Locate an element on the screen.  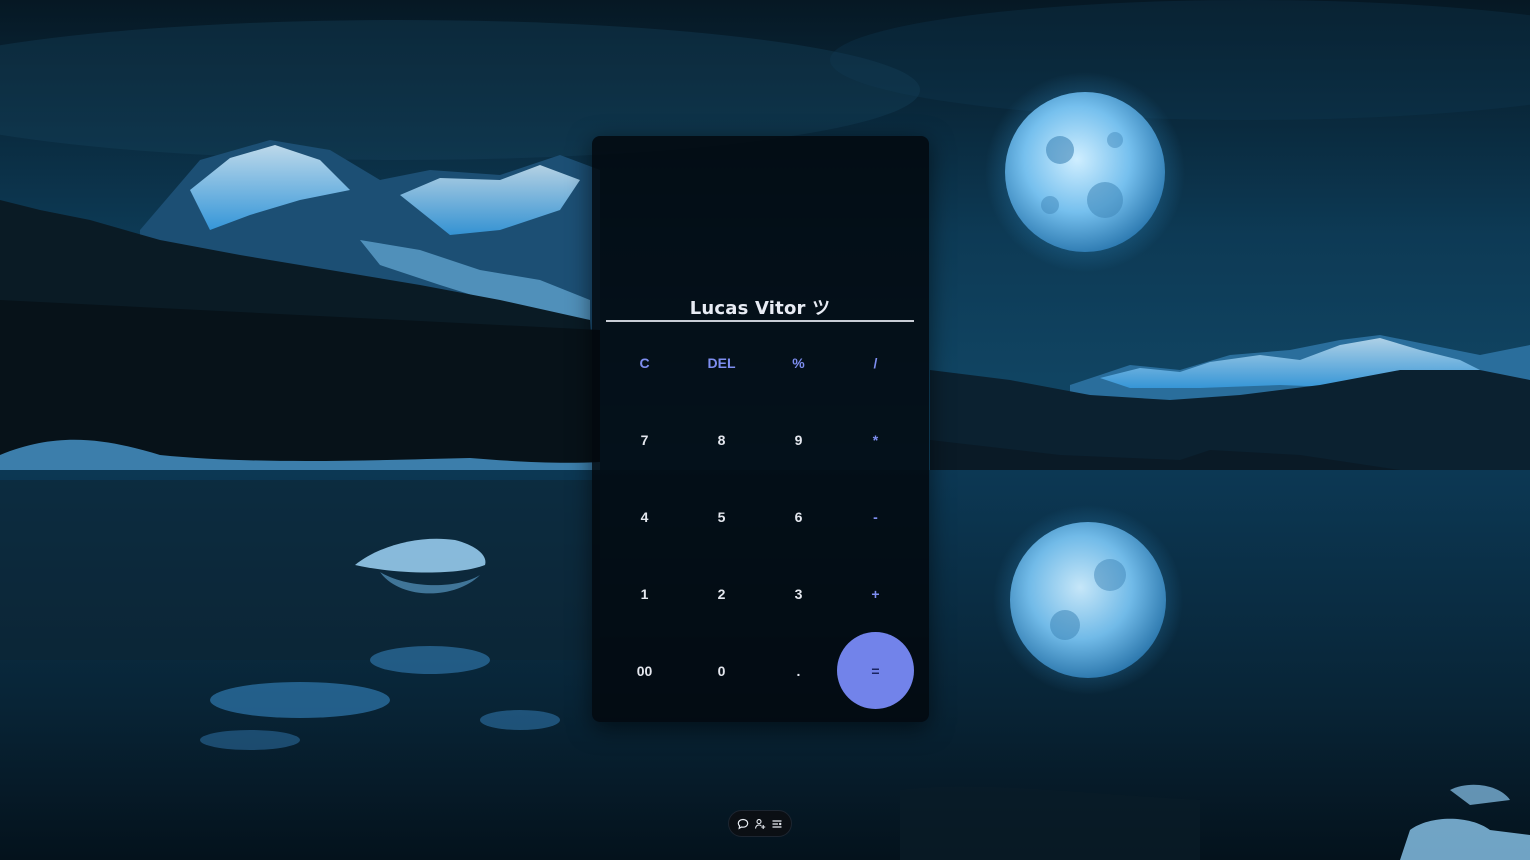
key-delete: DEL is located at coordinates (721, 362).